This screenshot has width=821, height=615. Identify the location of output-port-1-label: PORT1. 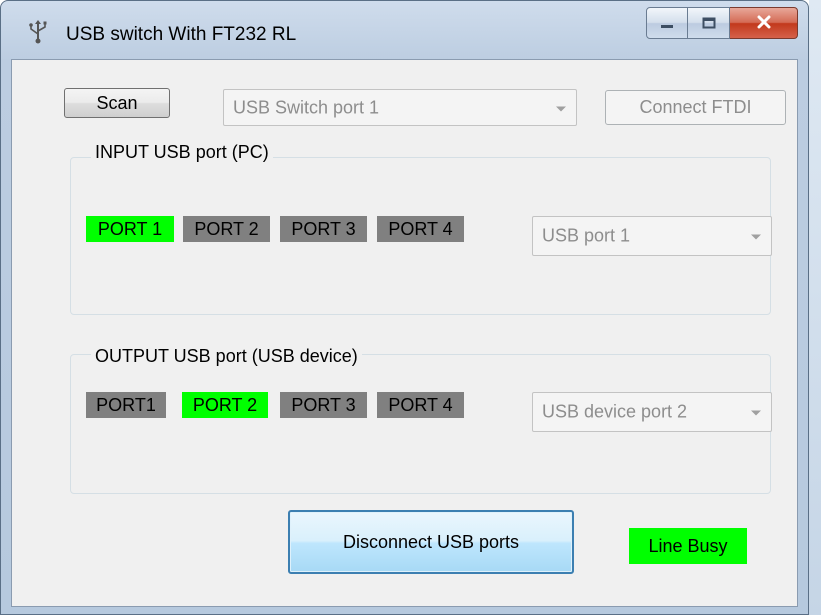
(126, 404).